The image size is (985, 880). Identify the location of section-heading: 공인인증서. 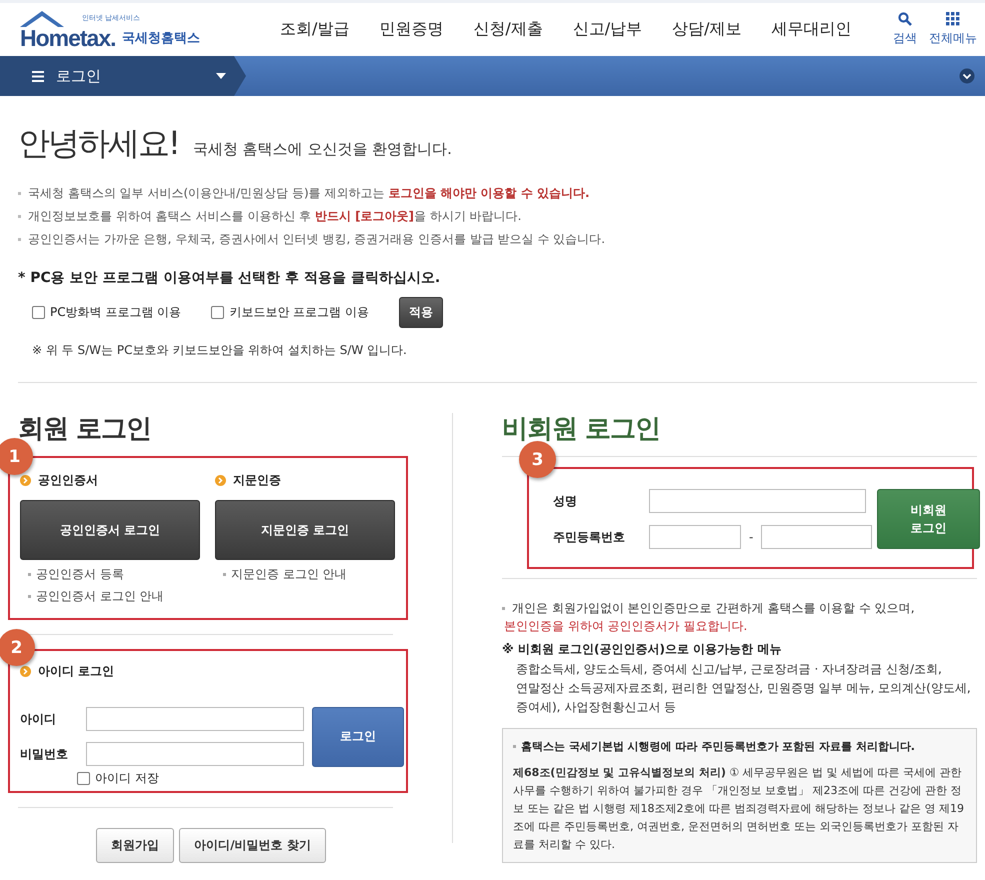
(68, 480).